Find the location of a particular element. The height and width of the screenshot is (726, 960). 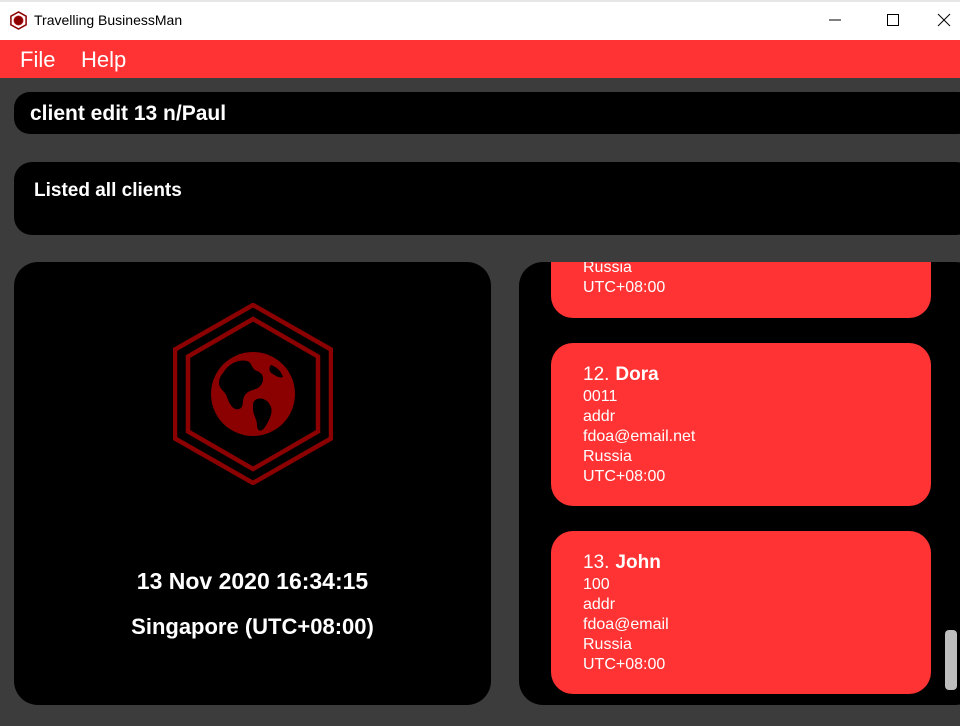

client-phone: 100 is located at coordinates (596, 584).